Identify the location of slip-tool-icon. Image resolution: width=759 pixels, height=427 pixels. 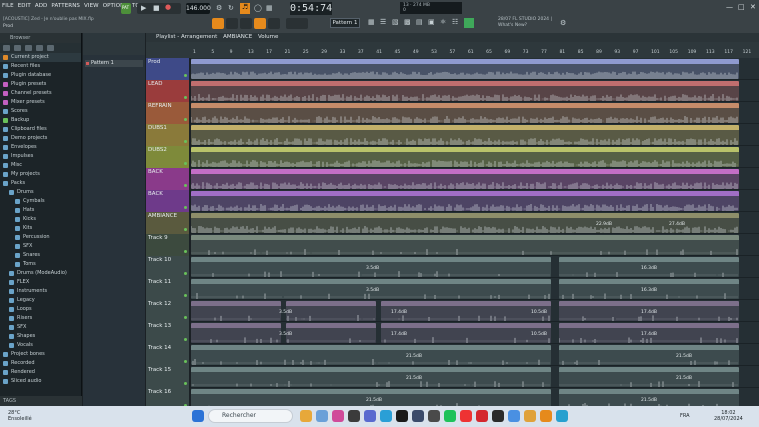
(274, 23).